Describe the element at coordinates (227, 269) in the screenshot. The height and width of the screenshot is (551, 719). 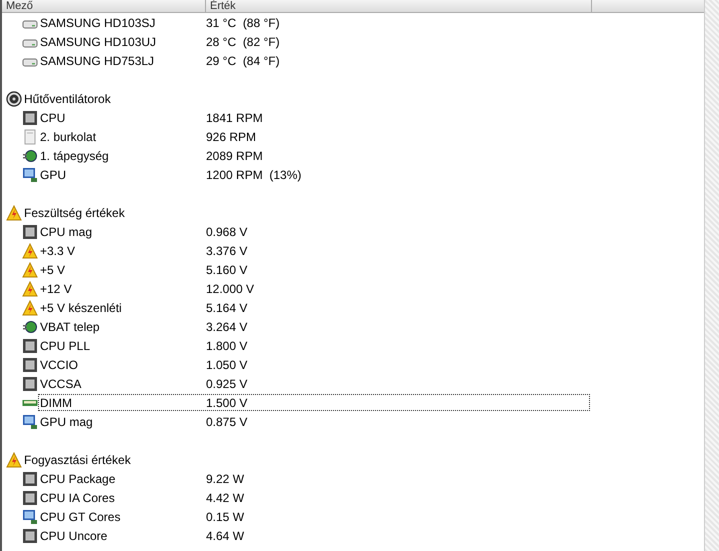
I see `field-value: 5.160 V` at that location.